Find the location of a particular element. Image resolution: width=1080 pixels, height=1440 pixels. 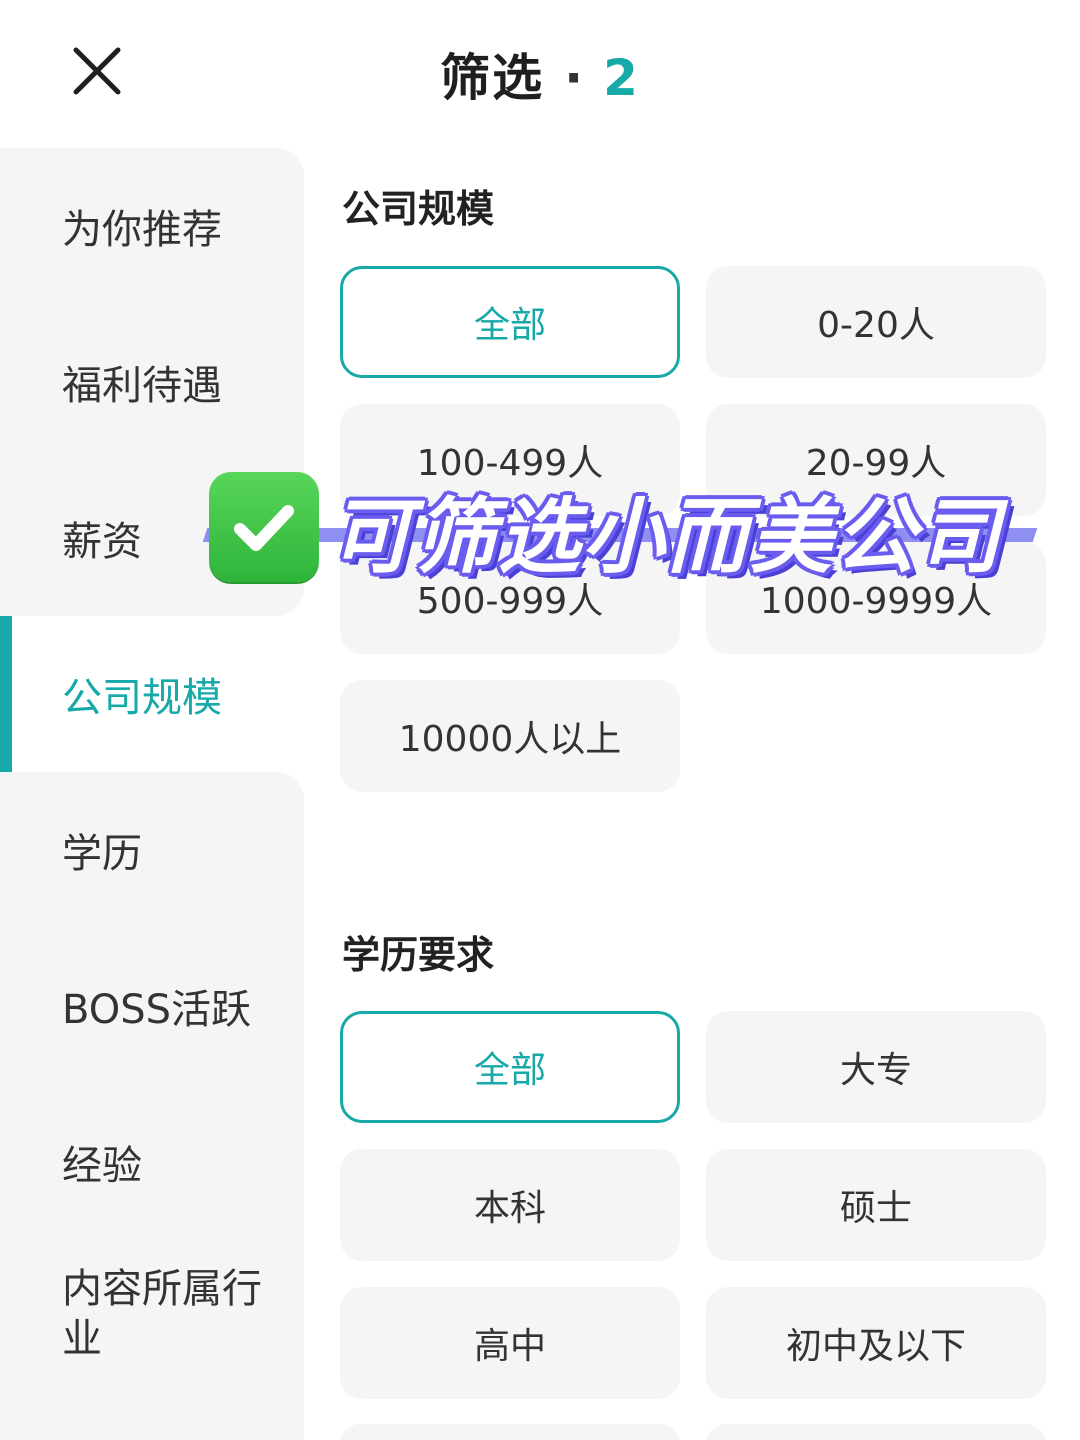

chip-education-more is located at coordinates (510, 1432).